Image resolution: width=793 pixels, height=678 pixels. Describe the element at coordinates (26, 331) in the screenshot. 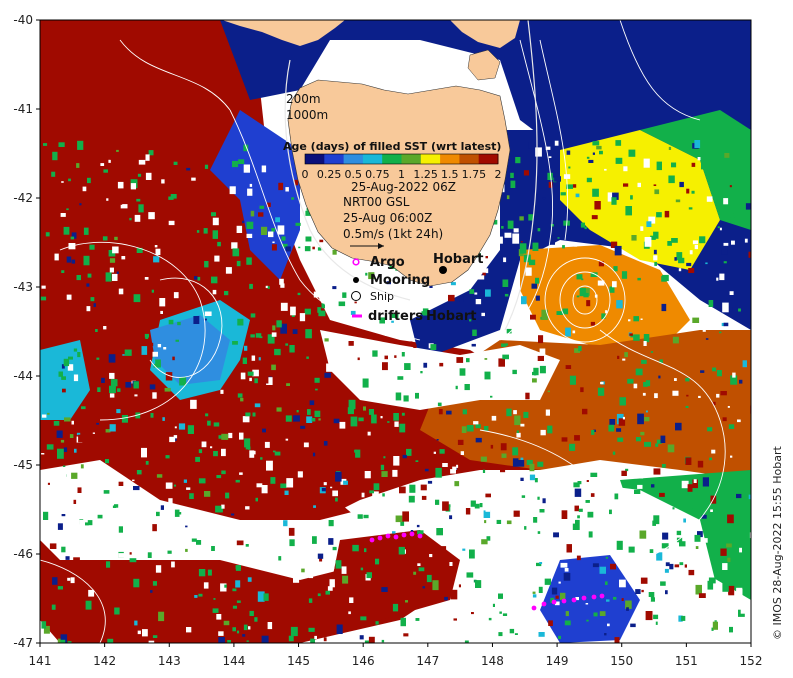

I see `y-axis: -40 -41 -42 -43 -44 -45 -46 -47` at that location.